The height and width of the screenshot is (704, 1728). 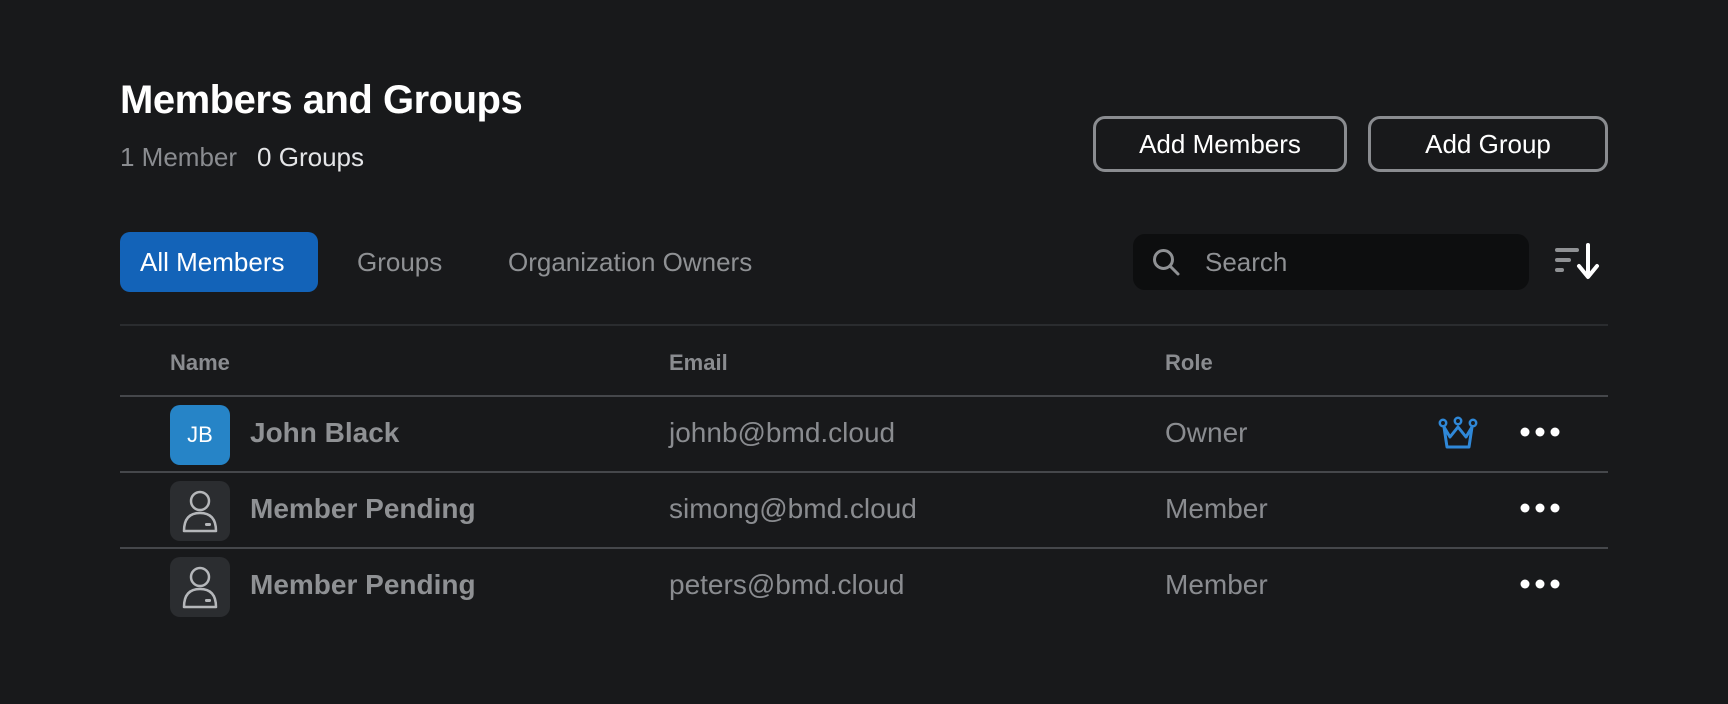 I want to click on tab-groups: Groups, so click(x=399, y=262).